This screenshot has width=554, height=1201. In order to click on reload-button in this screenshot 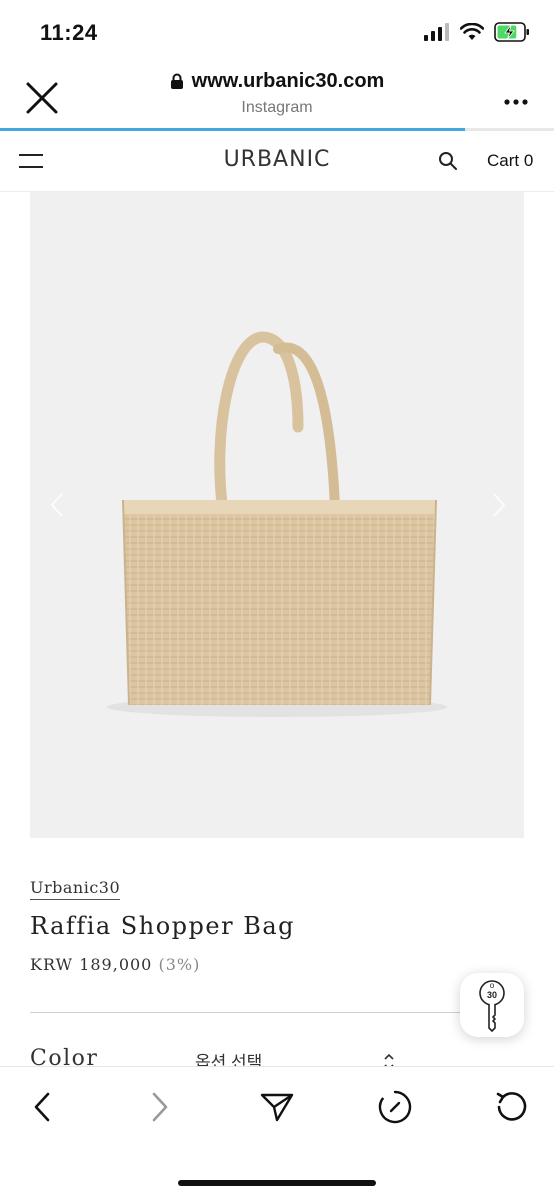, I will do `click(512, 1107)`.